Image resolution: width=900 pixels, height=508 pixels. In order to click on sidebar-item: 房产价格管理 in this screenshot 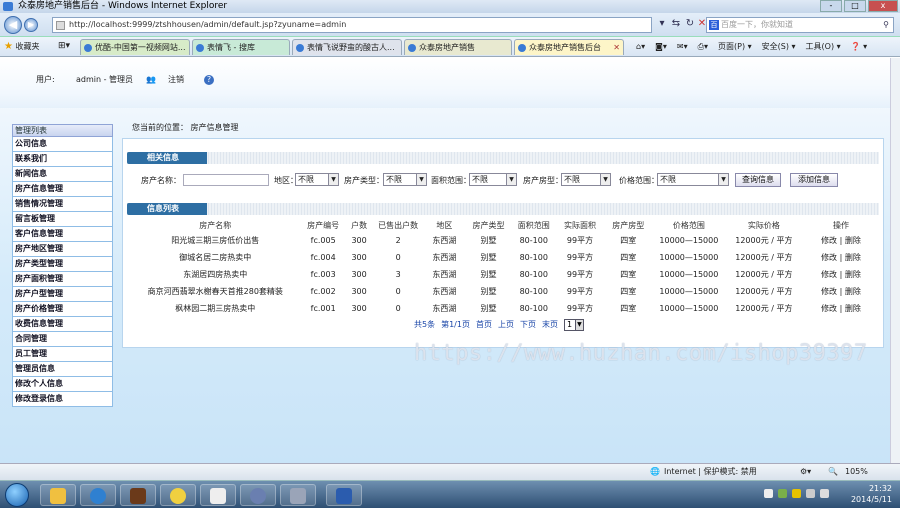, I will do `click(62, 309)`.